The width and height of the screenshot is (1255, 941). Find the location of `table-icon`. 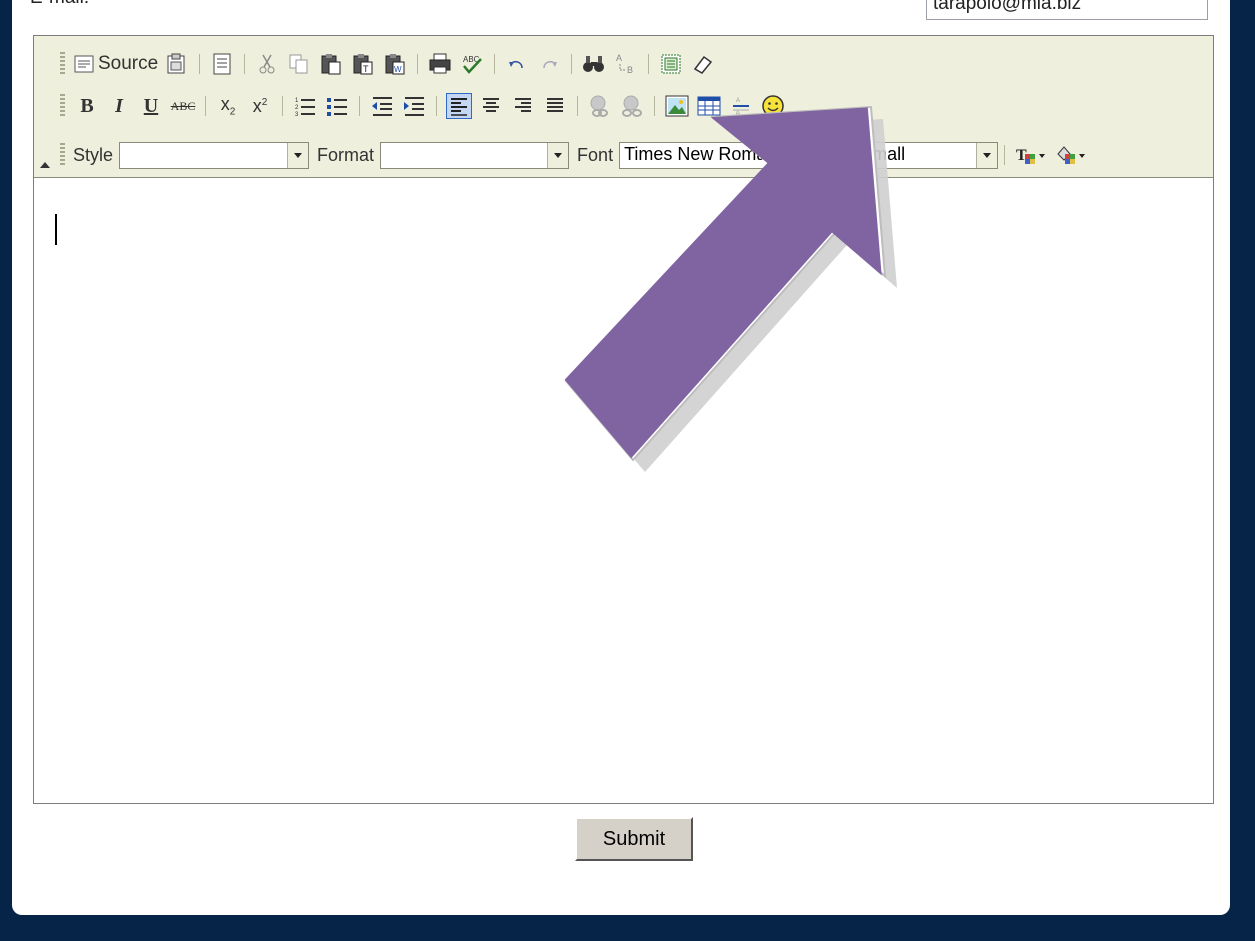

table-icon is located at coordinates (709, 106).